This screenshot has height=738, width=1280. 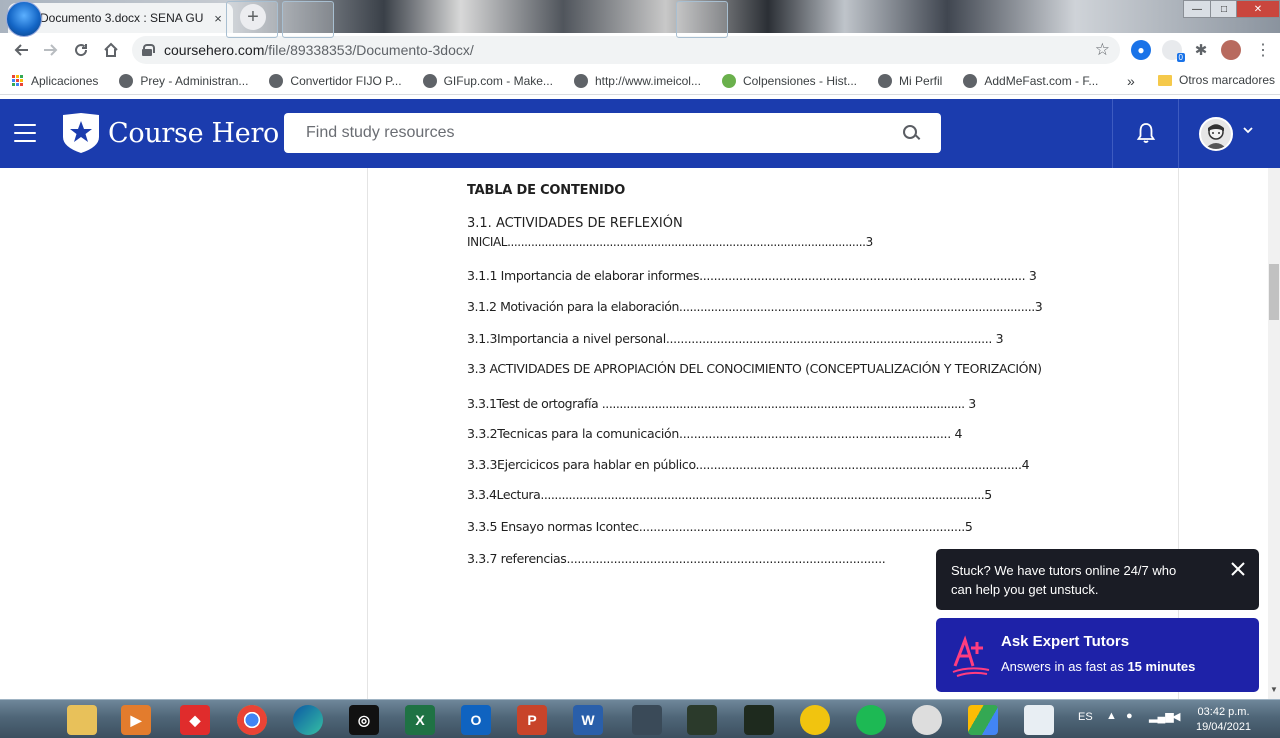 What do you see at coordinates (546, 190) in the screenshot?
I see `toc-title: TABLA DE CONTENIDO` at bounding box center [546, 190].